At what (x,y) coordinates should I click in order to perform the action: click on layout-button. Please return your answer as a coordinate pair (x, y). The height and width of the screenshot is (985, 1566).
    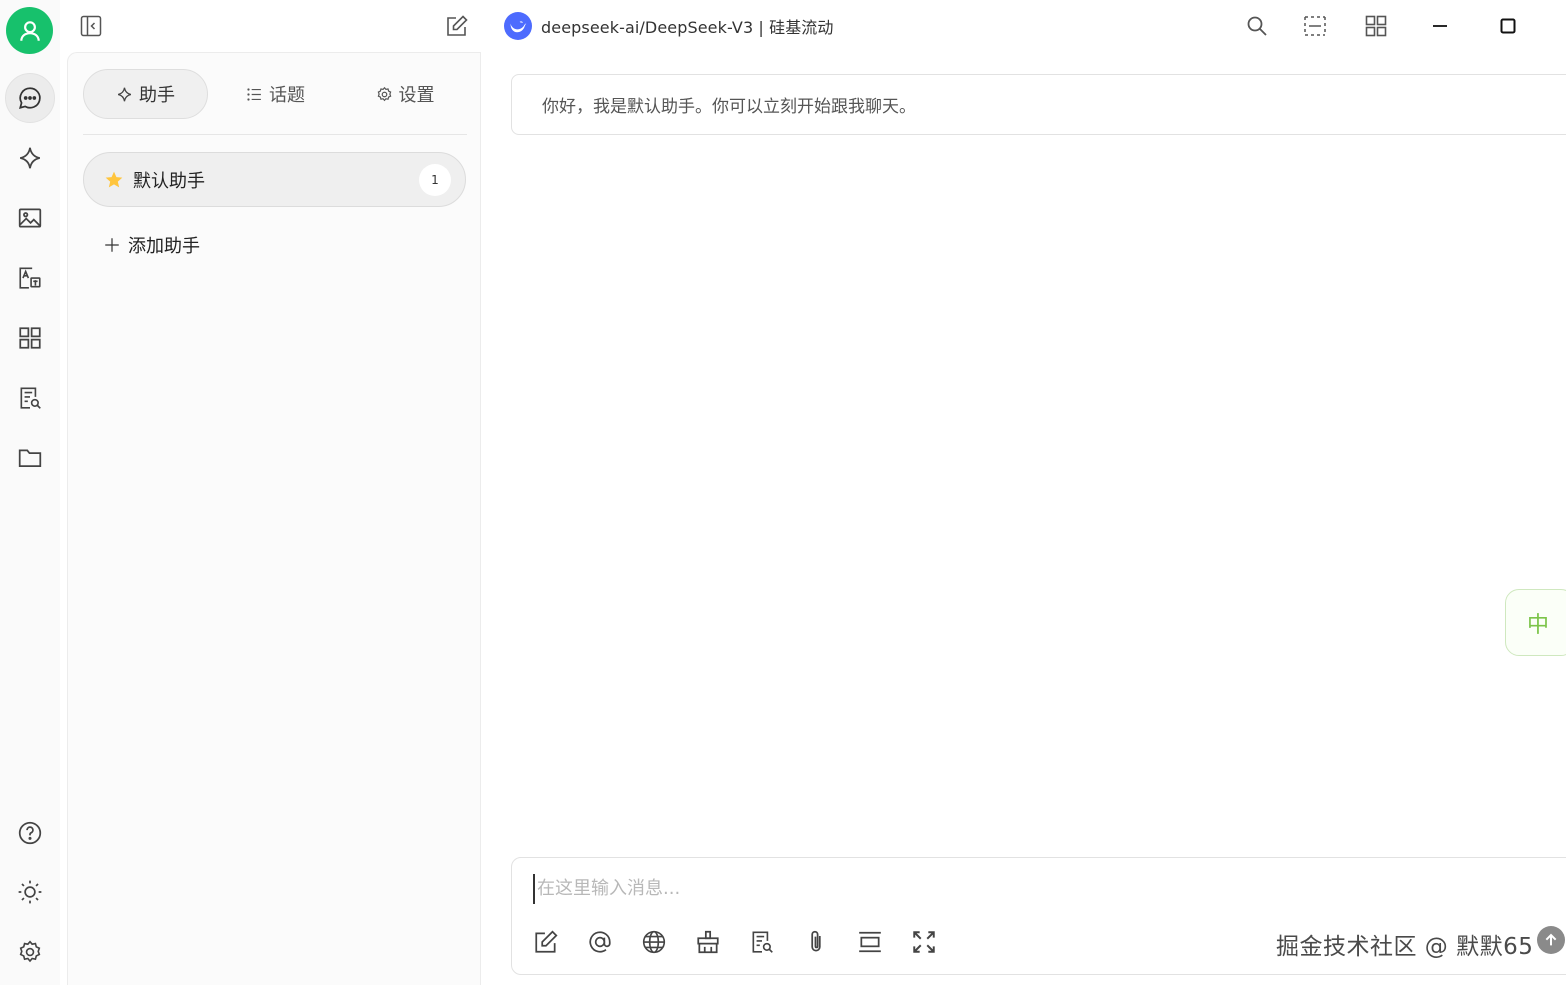
    Looking at the image, I should click on (1315, 26).